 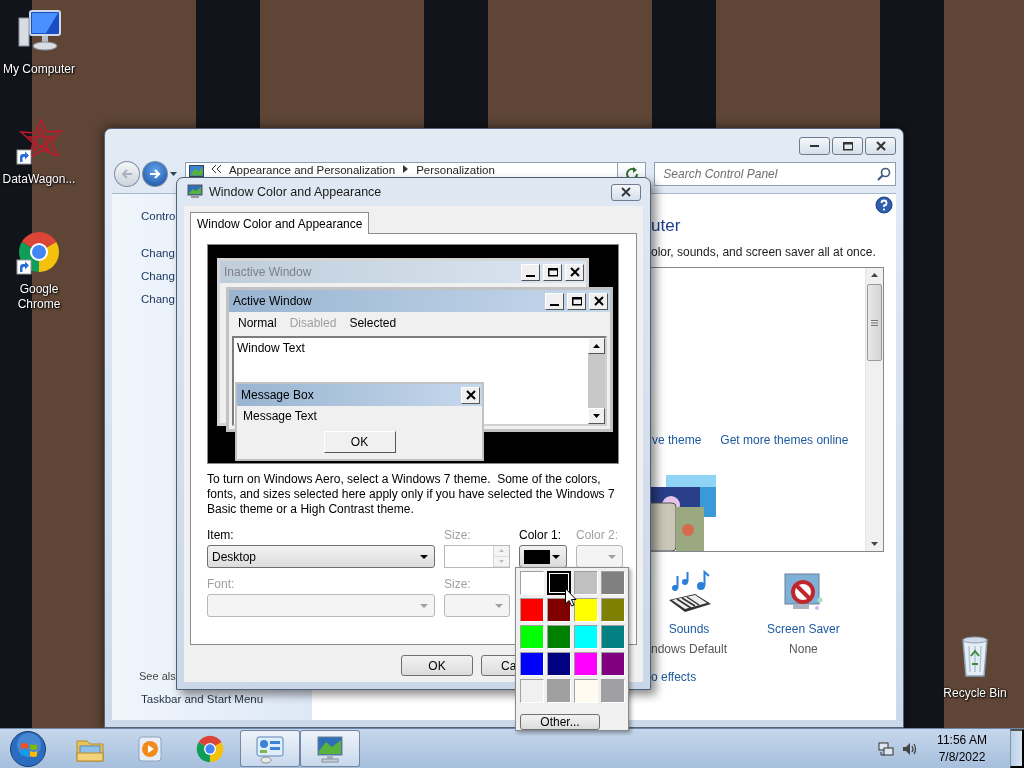 I want to click on sidebar-link: Taskbar and Start Menu, so click(x=226, y=699).